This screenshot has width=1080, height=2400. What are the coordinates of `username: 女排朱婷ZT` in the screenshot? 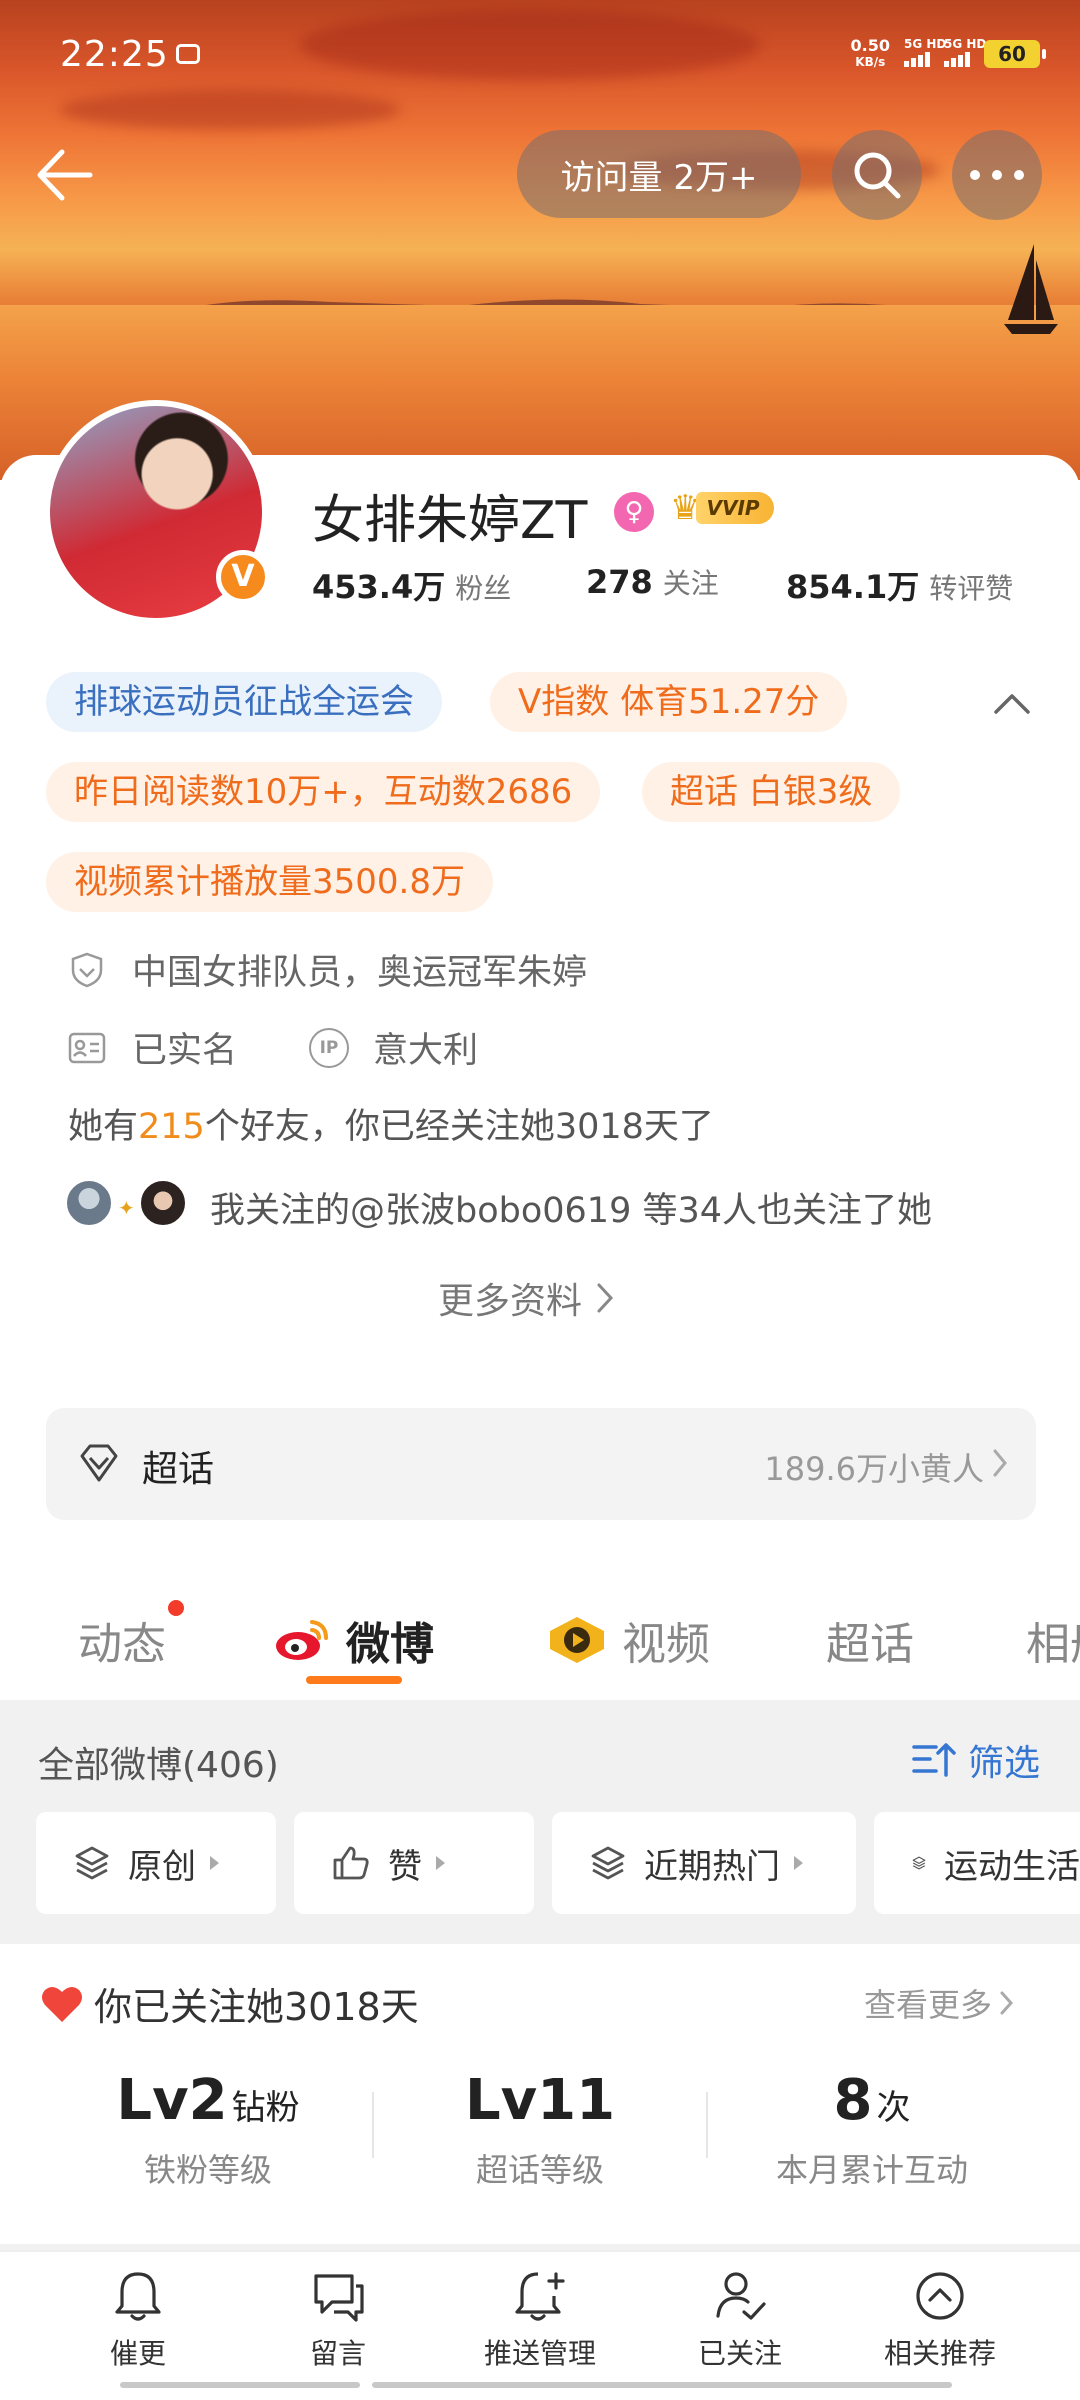 It's located at (450, 521).